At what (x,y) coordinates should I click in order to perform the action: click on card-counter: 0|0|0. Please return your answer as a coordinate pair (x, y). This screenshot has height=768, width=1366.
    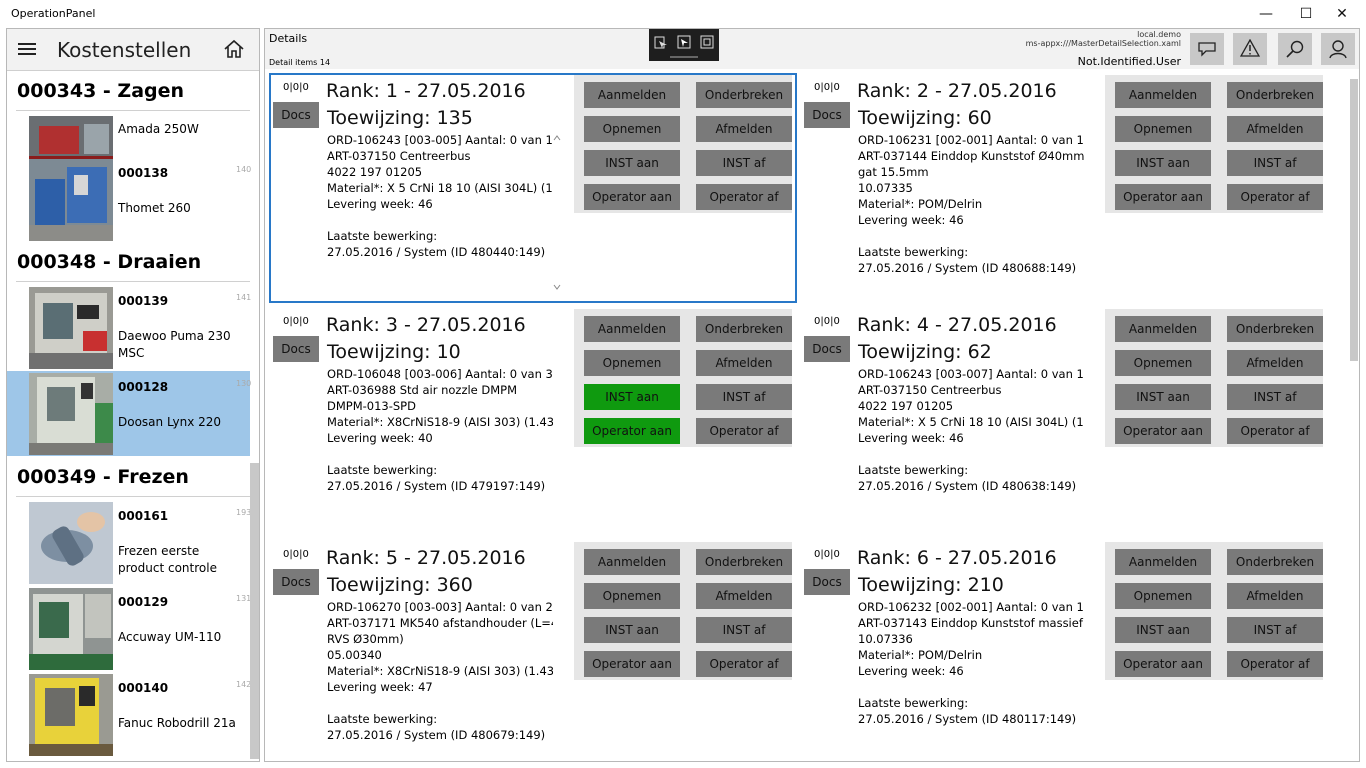
    Looking at the image, I should click on (296, 87).